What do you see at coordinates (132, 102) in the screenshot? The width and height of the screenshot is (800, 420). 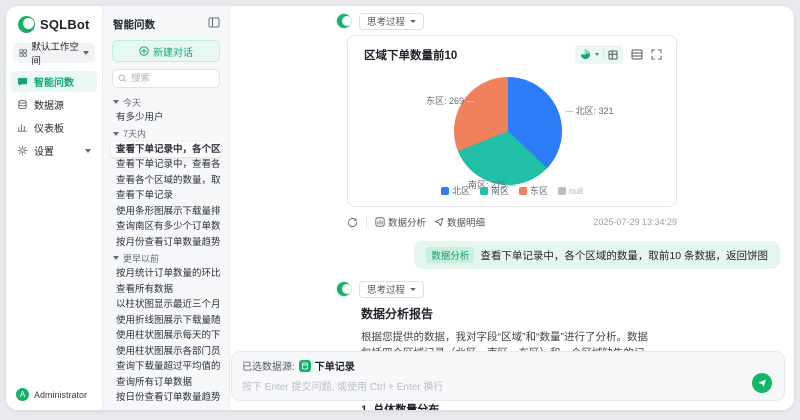 I see `group-label: 今天` at bounding box center [132, 102].